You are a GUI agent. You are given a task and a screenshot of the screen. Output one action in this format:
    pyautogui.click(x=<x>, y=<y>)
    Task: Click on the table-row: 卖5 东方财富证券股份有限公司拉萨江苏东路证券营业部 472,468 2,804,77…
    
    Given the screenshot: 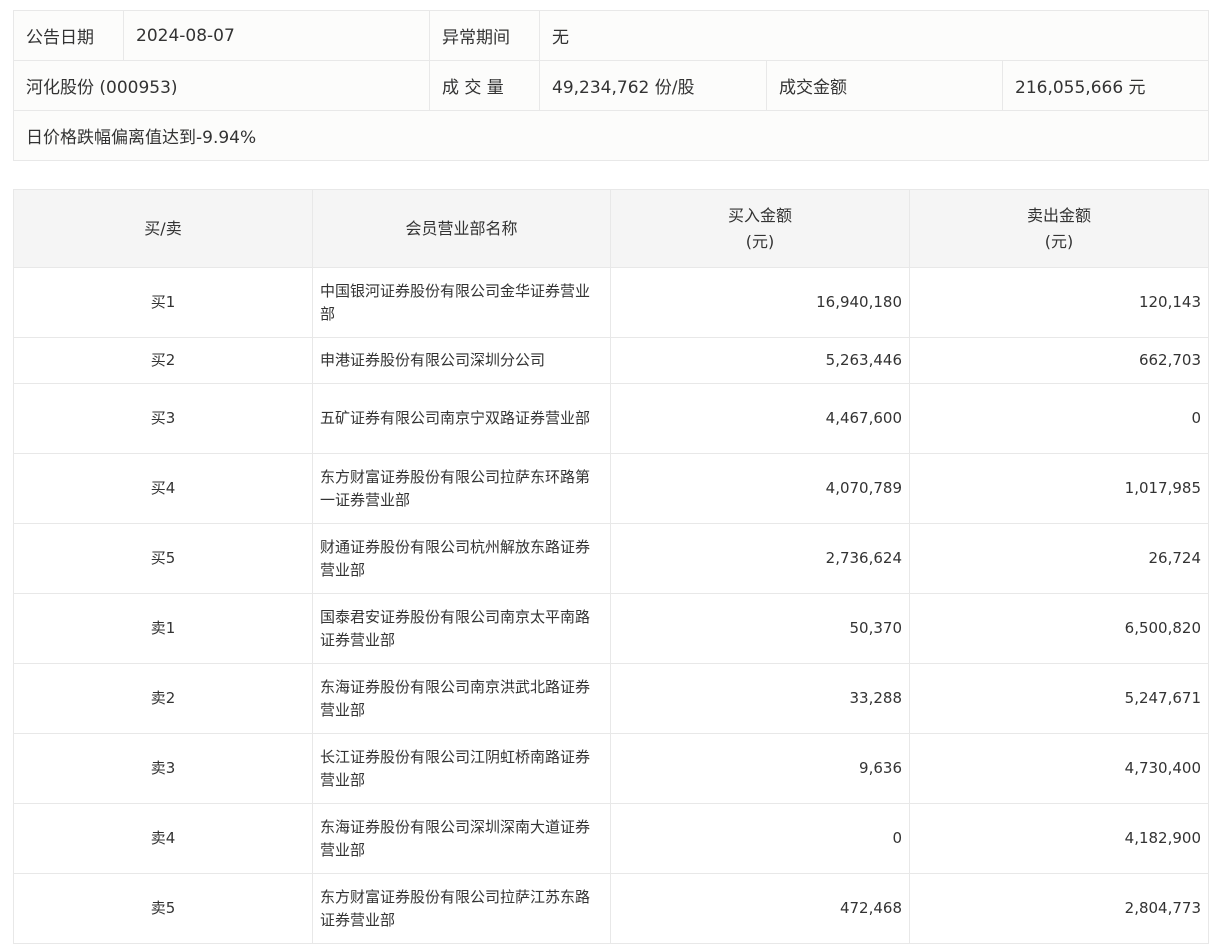 What is the action you would take?
    pyautogui.click(x=611, y=908)
    